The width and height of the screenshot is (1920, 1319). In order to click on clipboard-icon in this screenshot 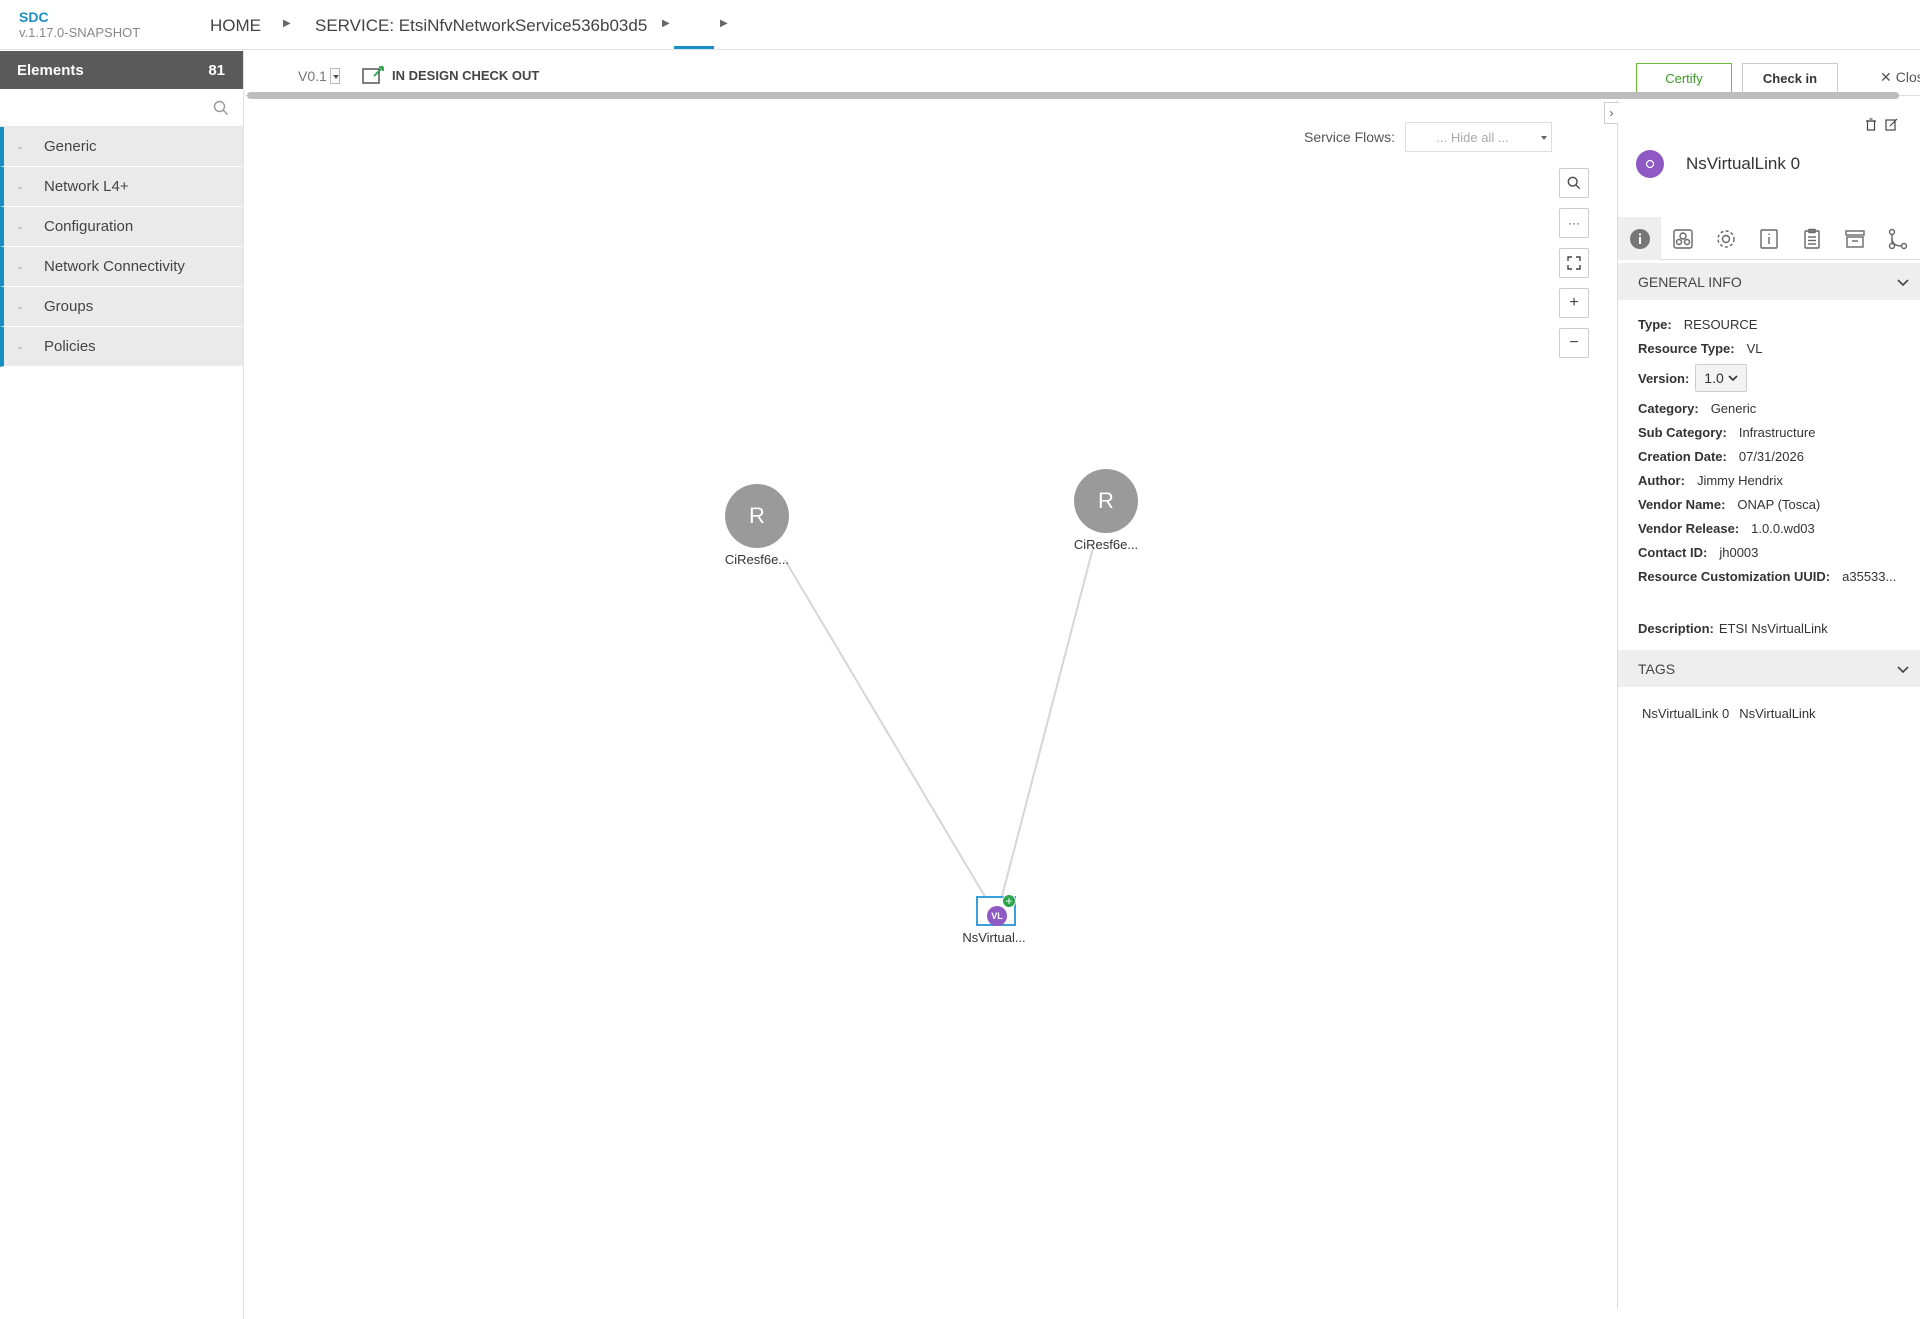, I will do `click(1811, 238)`.